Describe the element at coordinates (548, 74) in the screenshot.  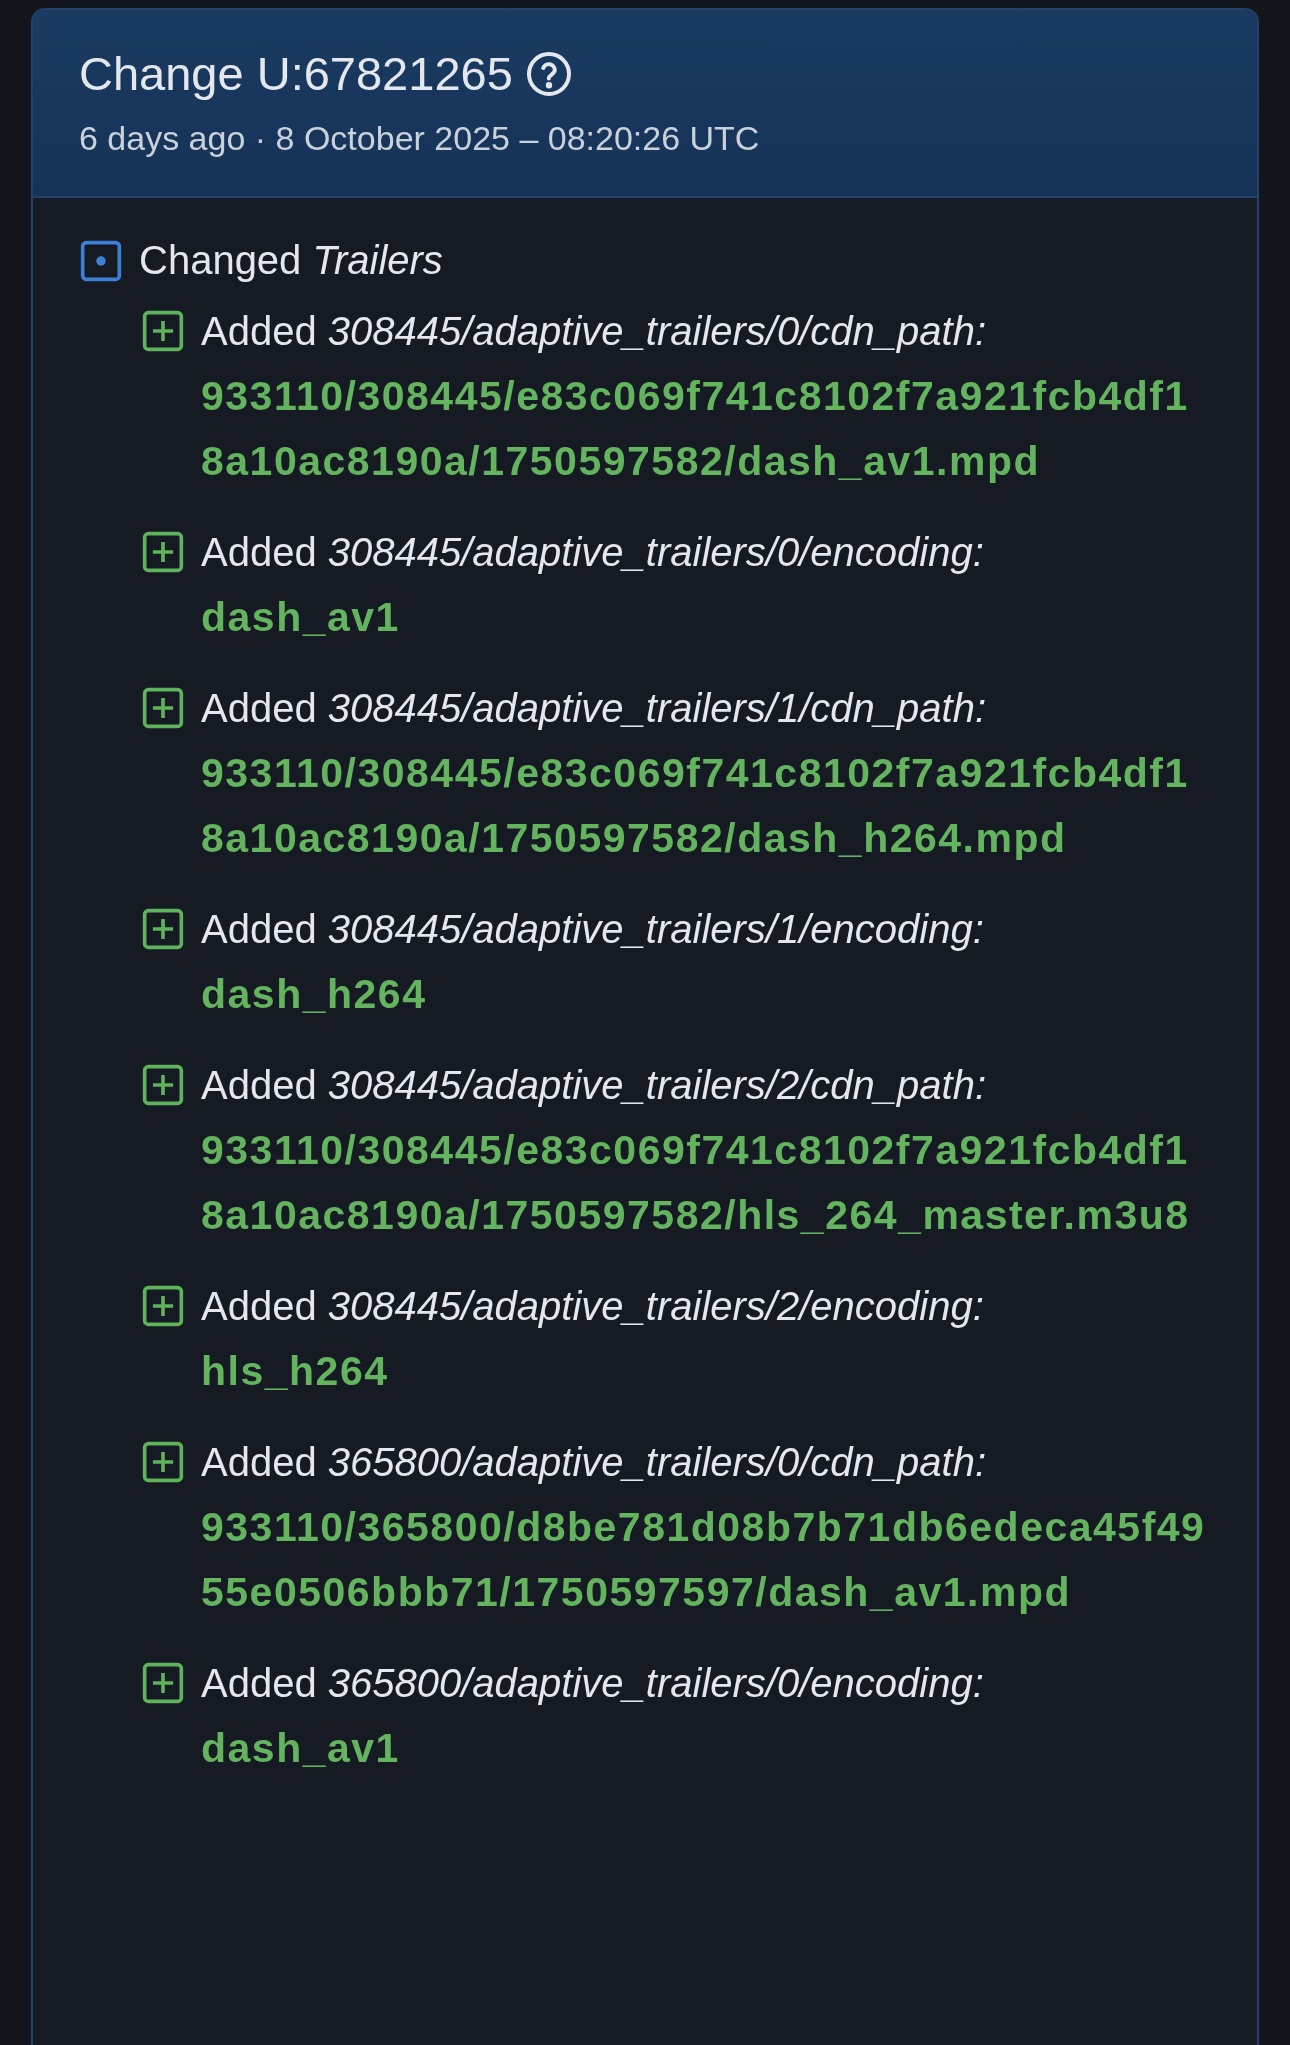
I see `help-icon` at that location.